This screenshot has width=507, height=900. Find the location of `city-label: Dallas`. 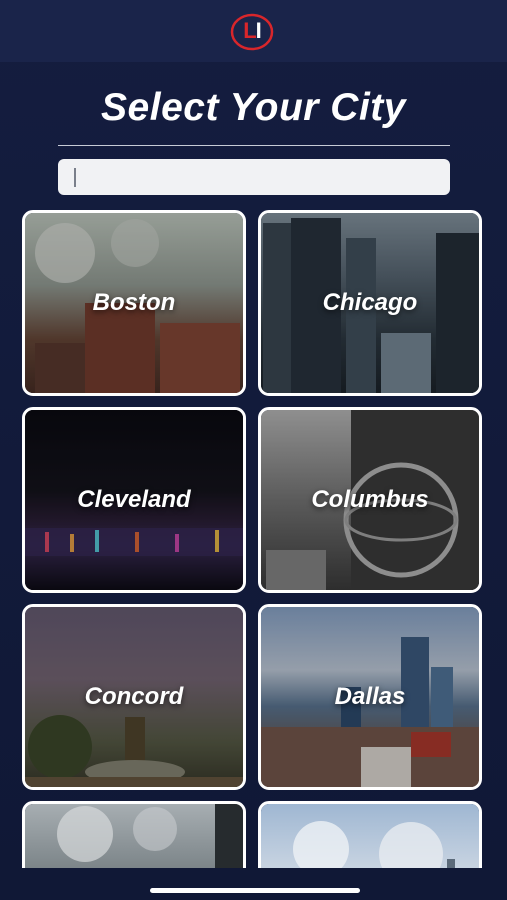

city-label: Dallas is located at coordinates (370, 696).